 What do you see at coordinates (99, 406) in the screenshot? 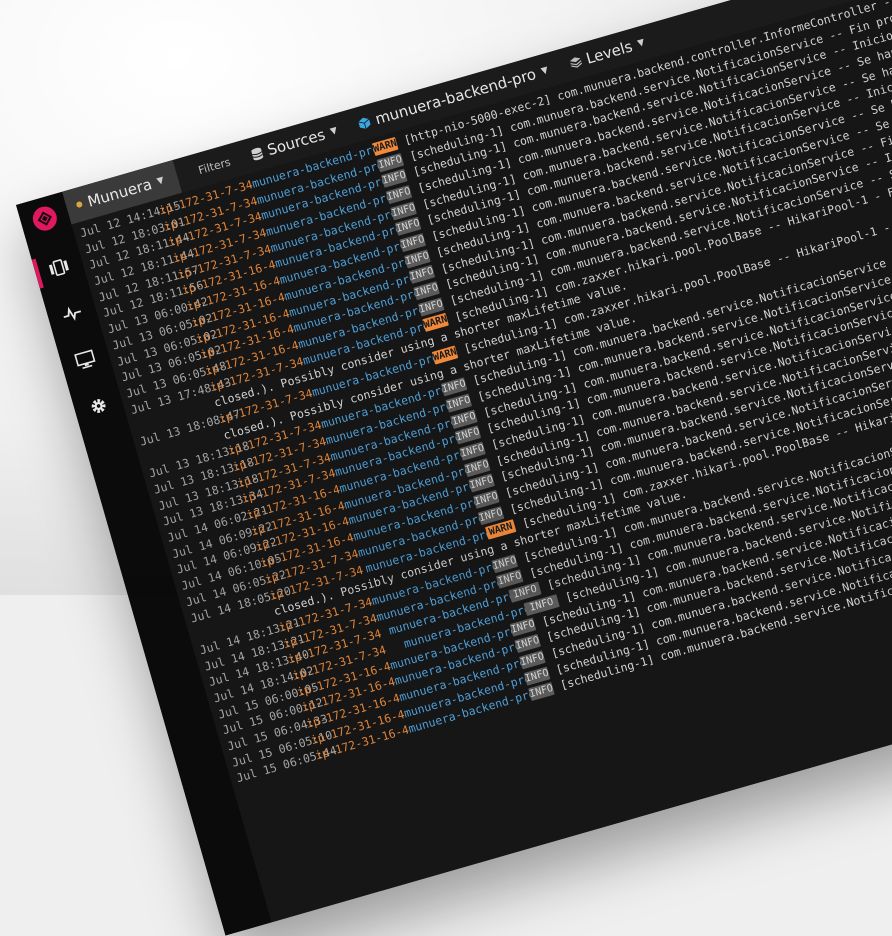
I see `gear-icon` at bounding box center [99, 406].